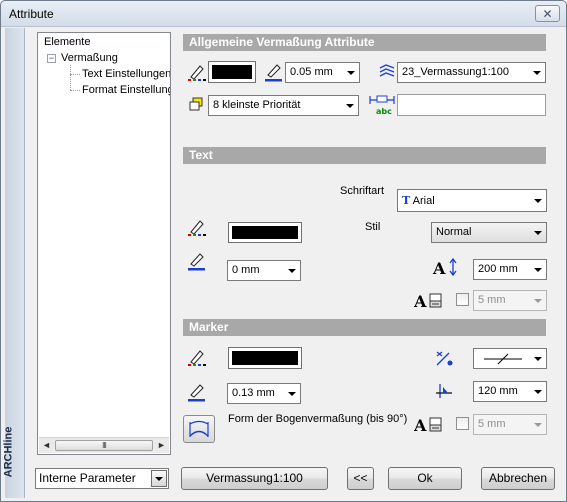  What do you see at coordinates (454, 232) in the screenshot?
I see `style-value: Normal` at bounding box center [454, 232].